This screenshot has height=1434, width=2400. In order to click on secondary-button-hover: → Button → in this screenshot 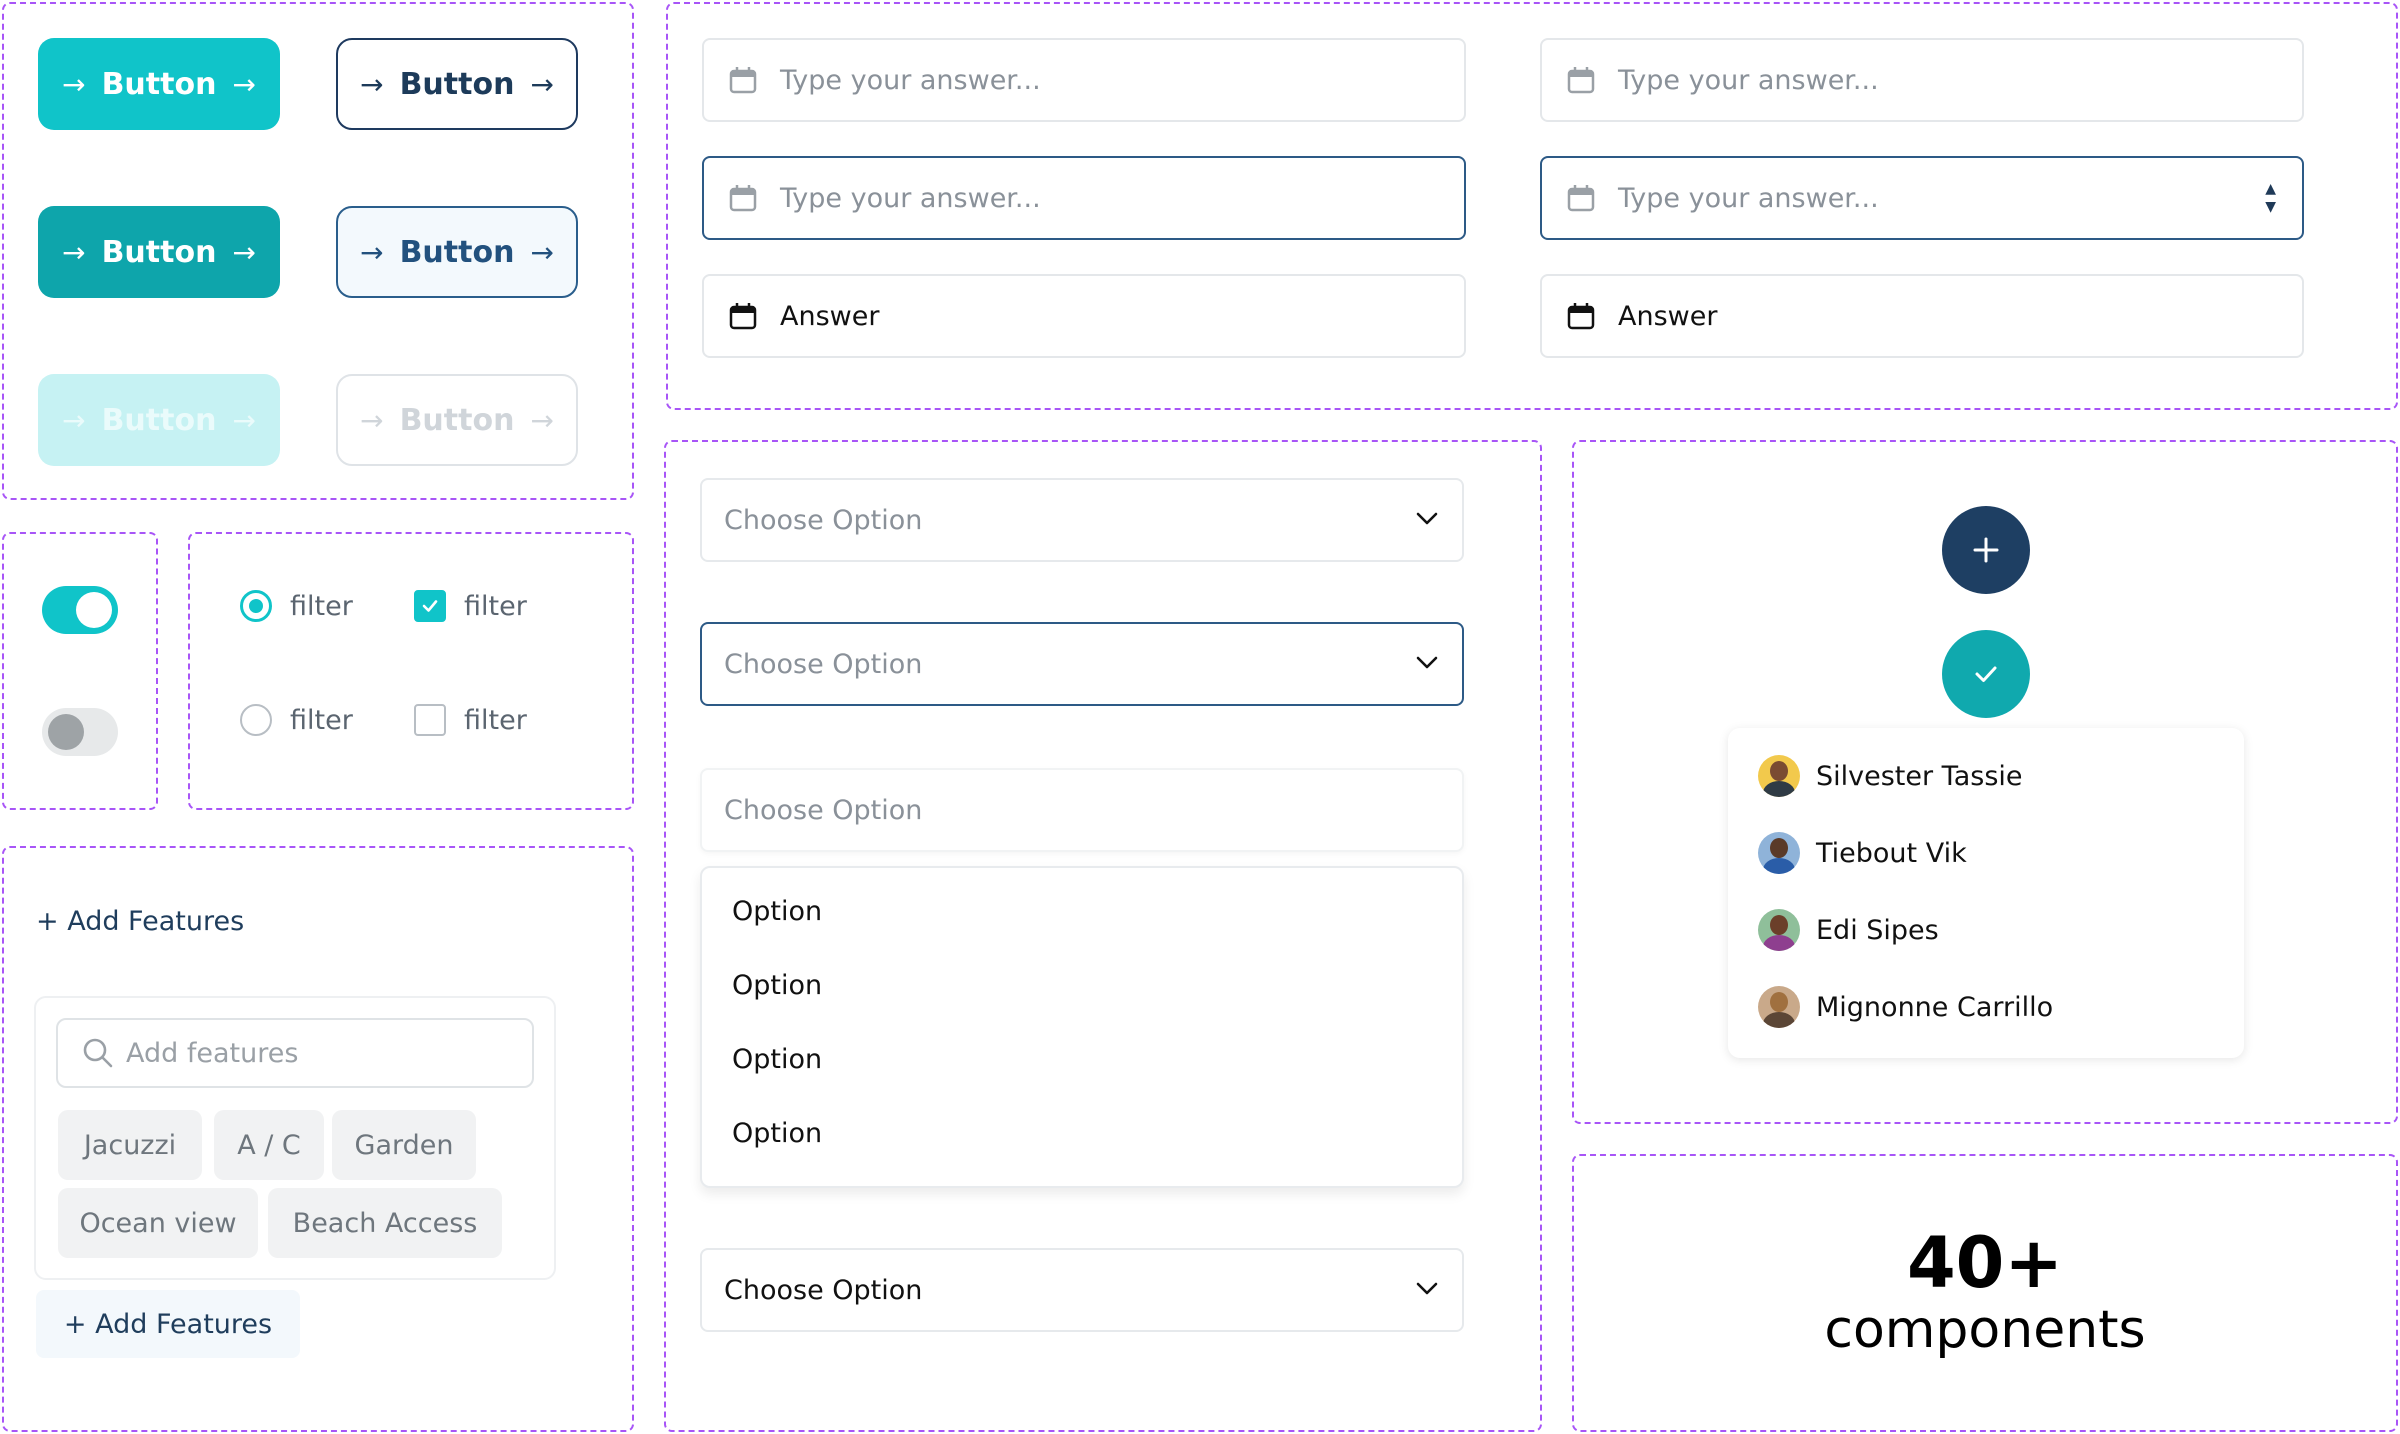, I will do `click(457, 252)`.